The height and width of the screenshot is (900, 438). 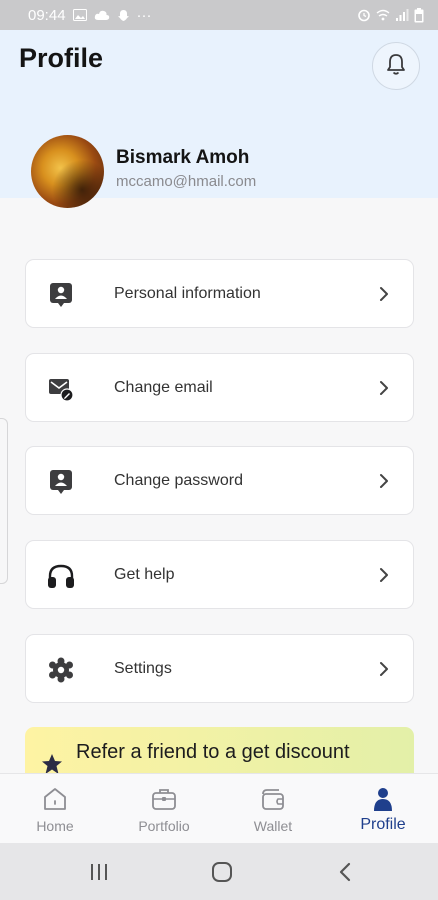 What do you see at coordinates (222, 872) in the screenshot?
I see `home-circle-icon` at bounding box center [222, 872].